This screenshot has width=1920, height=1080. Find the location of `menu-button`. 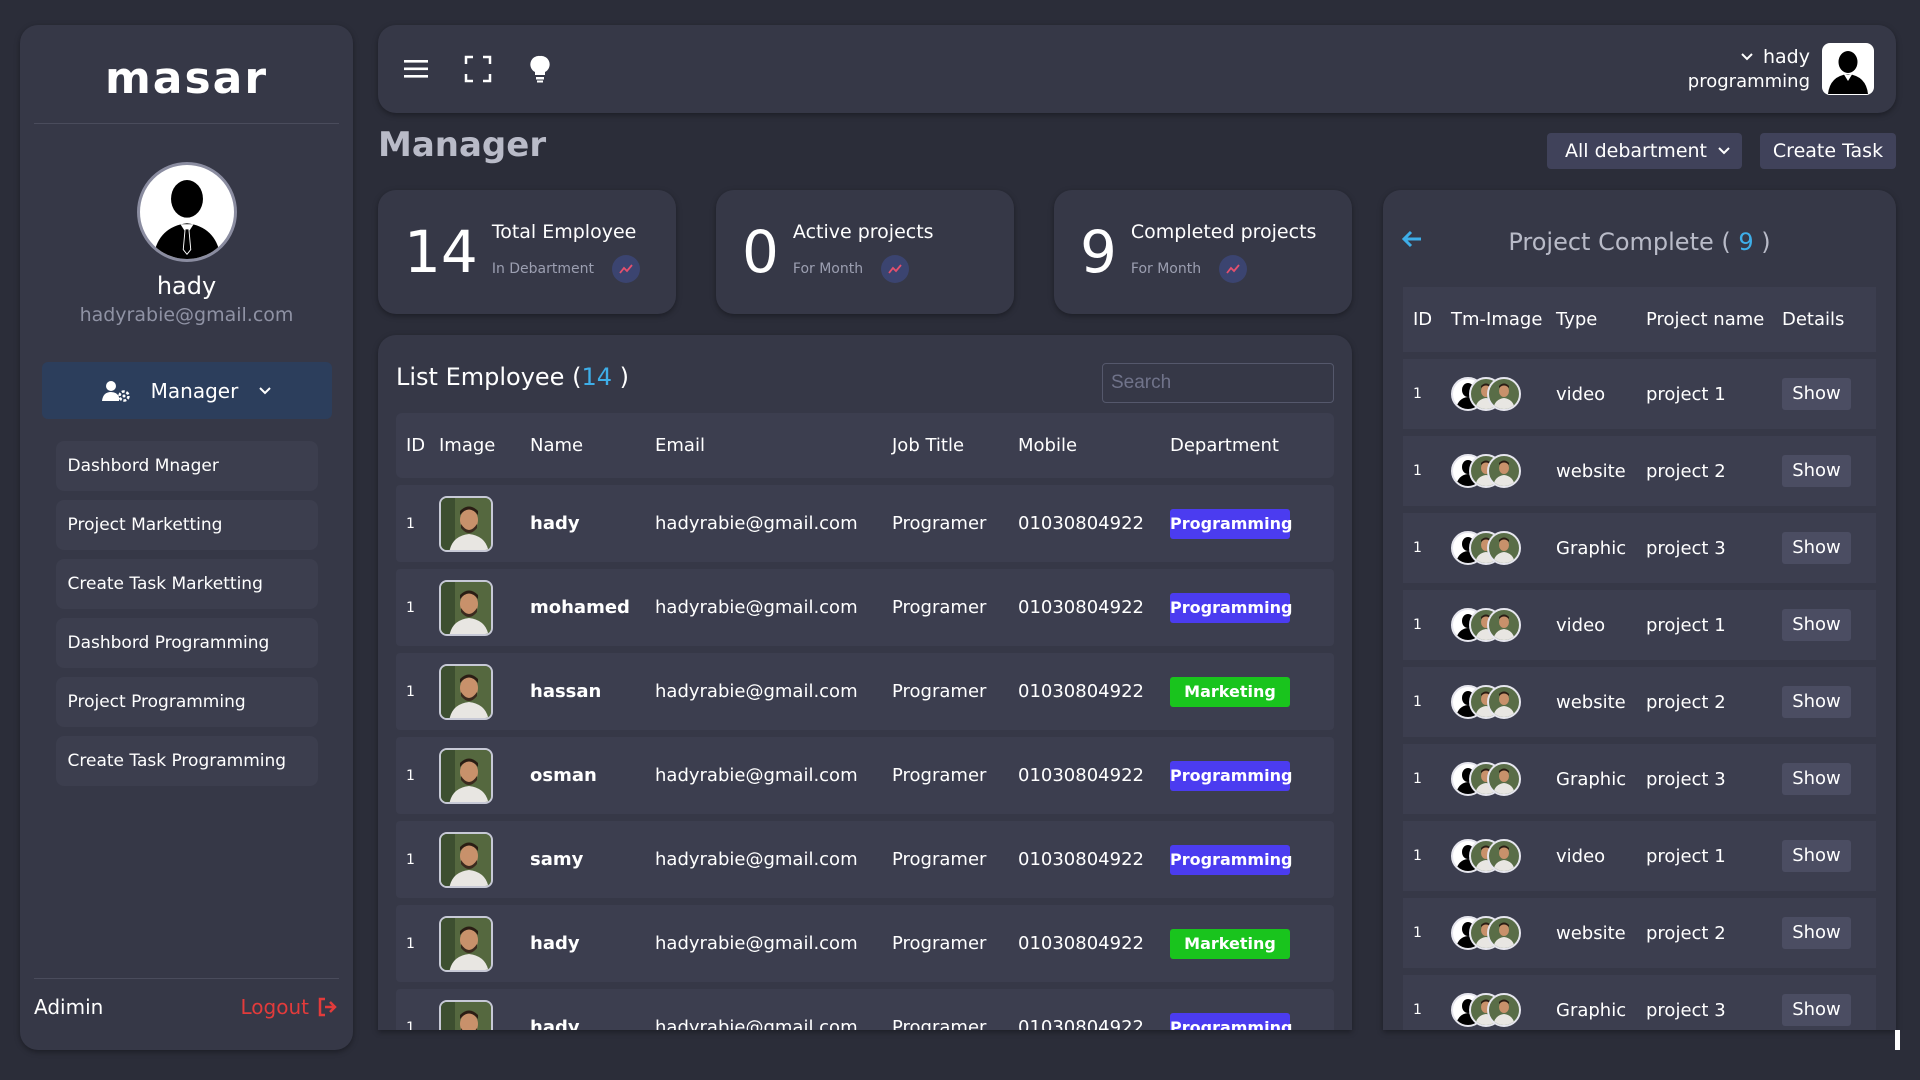

menu-button is located at coordinates (416, 69).